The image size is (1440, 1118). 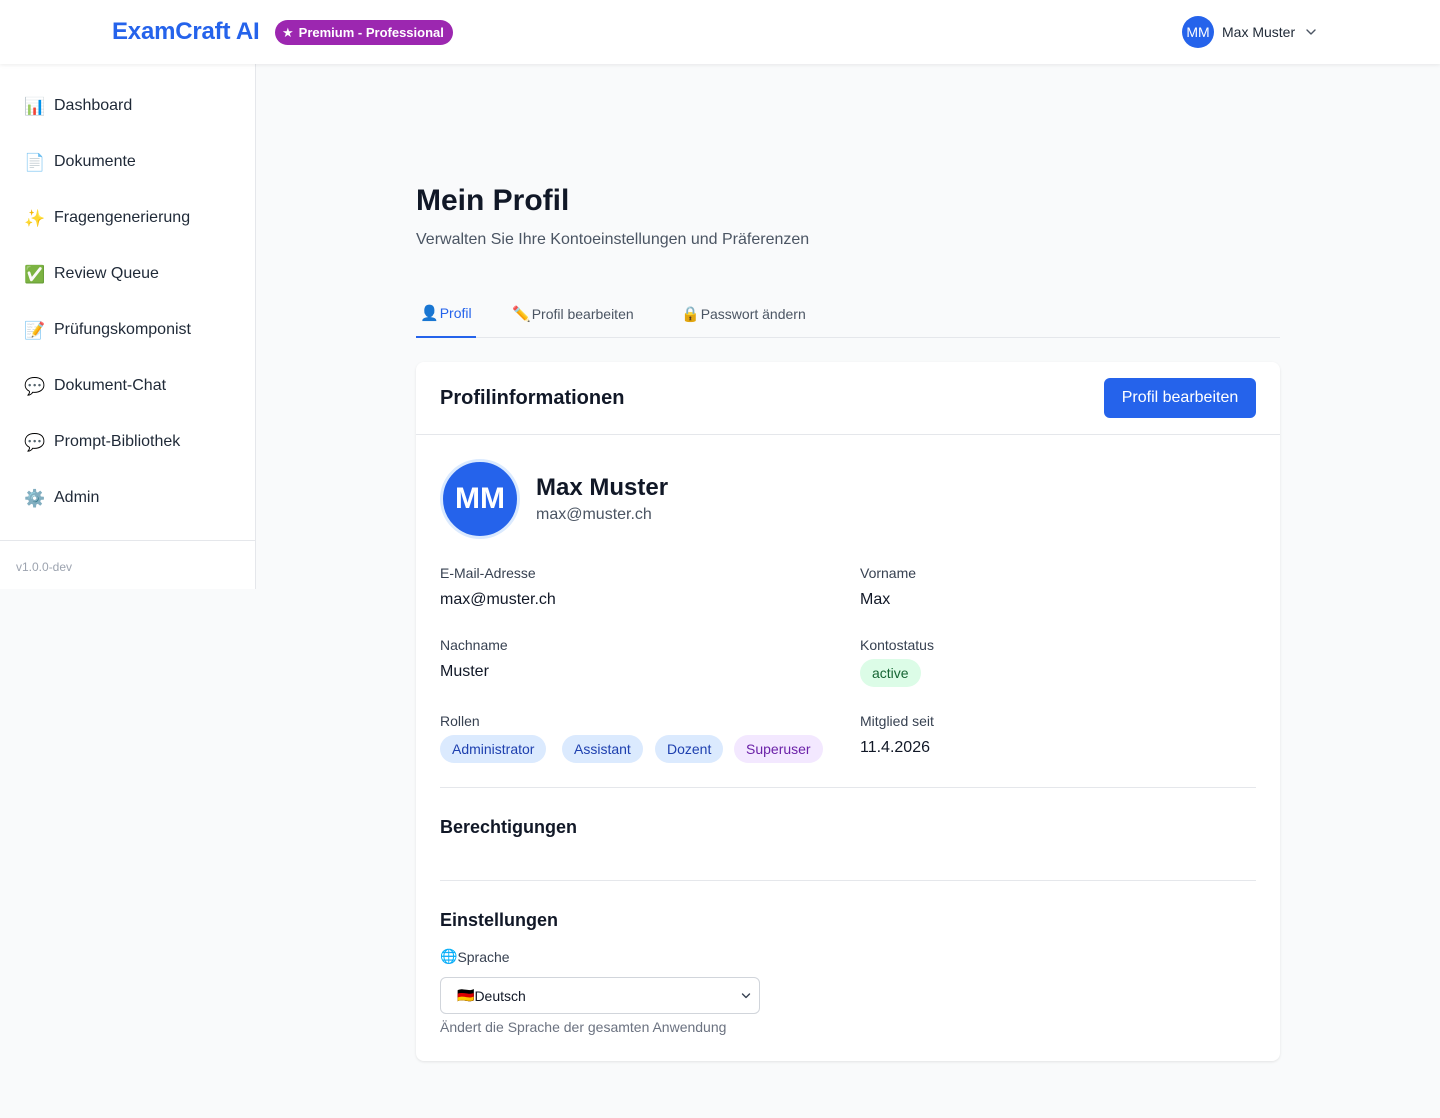 I want to click on plan-badge-label: Premium - Professional, so click(x=371, y=32).